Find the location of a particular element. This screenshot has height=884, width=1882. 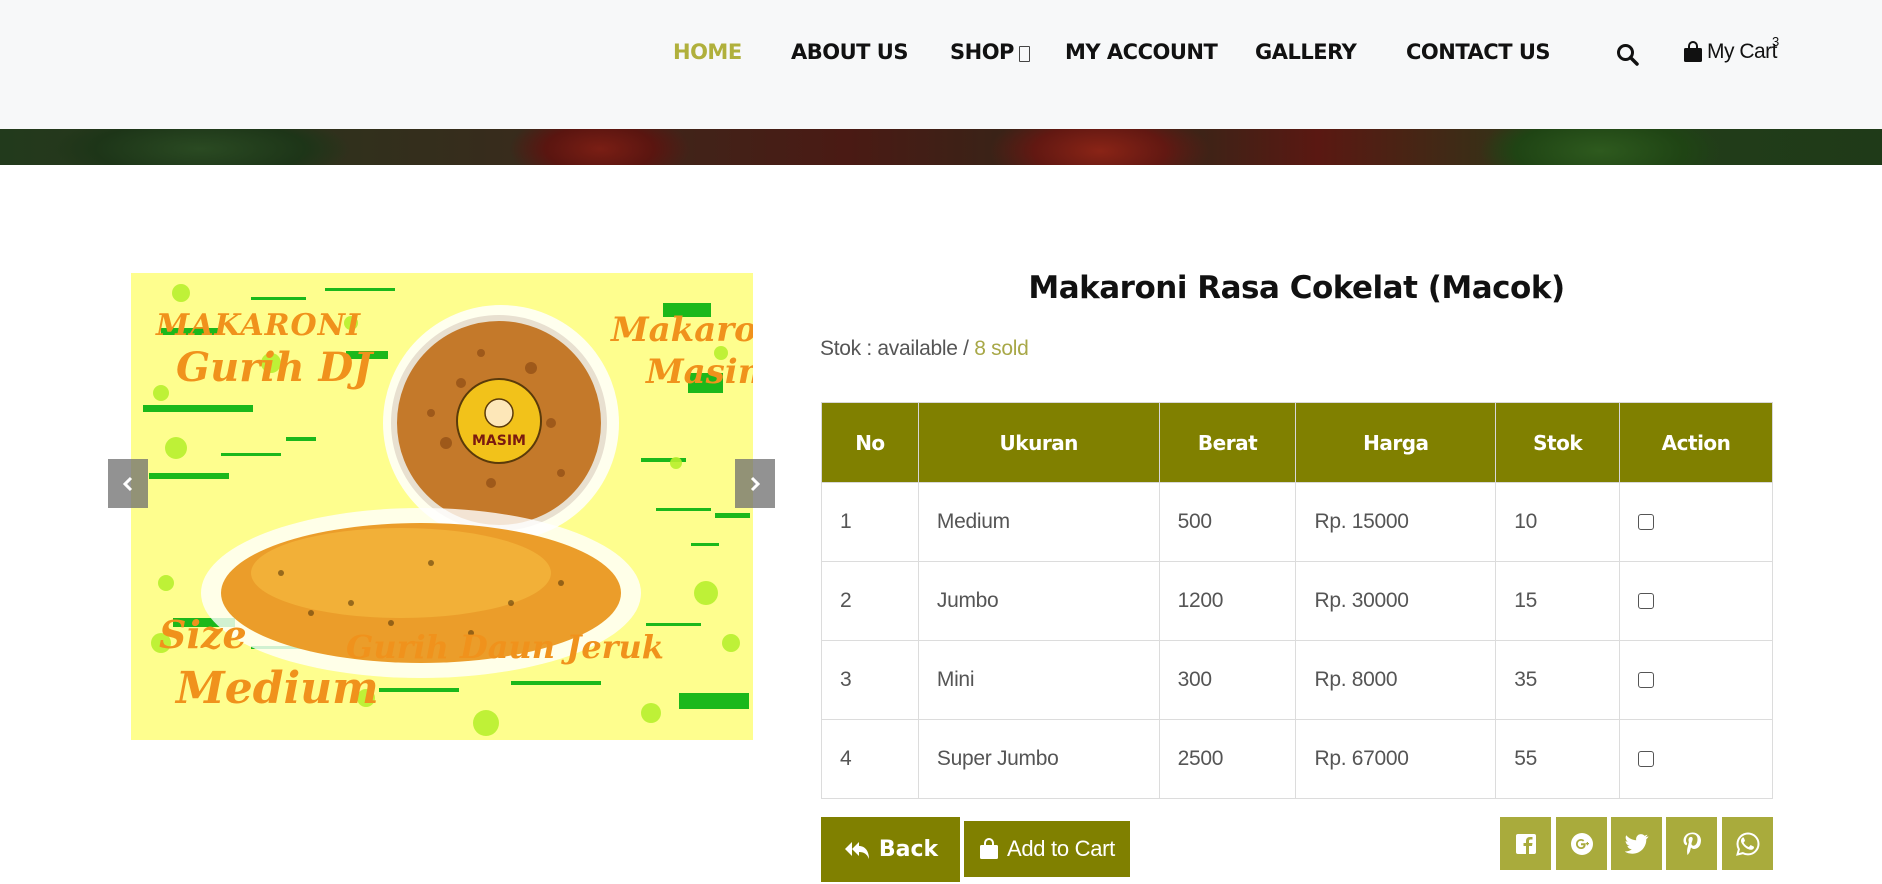

share-twitter-button is located at coordinates (1636, 843).